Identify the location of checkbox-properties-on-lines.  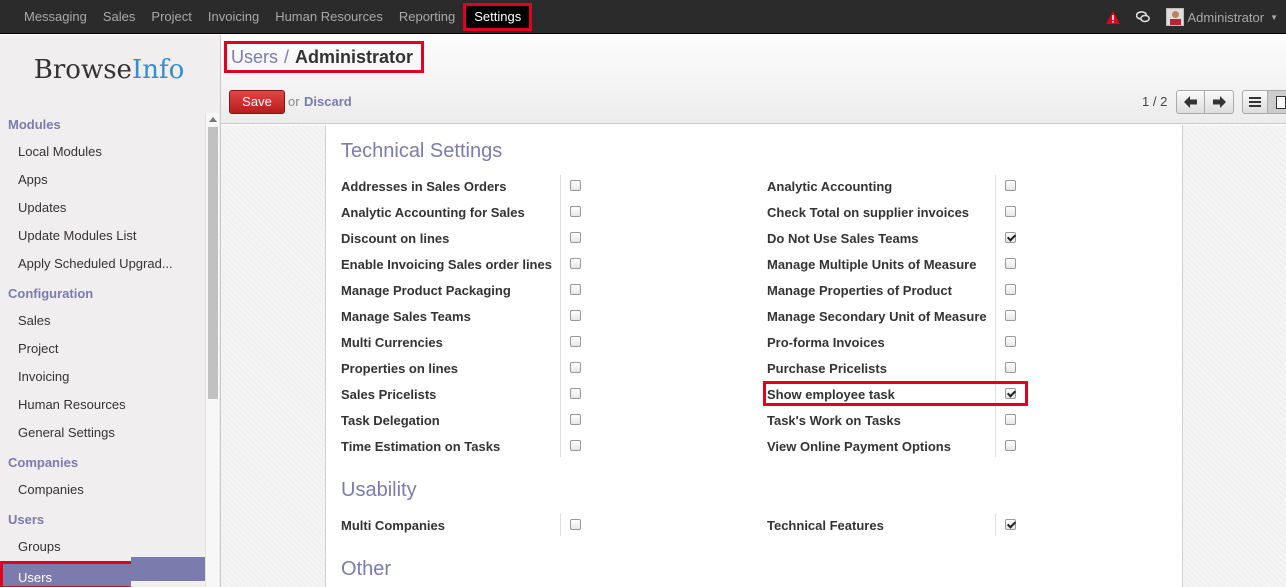
(575, 367).